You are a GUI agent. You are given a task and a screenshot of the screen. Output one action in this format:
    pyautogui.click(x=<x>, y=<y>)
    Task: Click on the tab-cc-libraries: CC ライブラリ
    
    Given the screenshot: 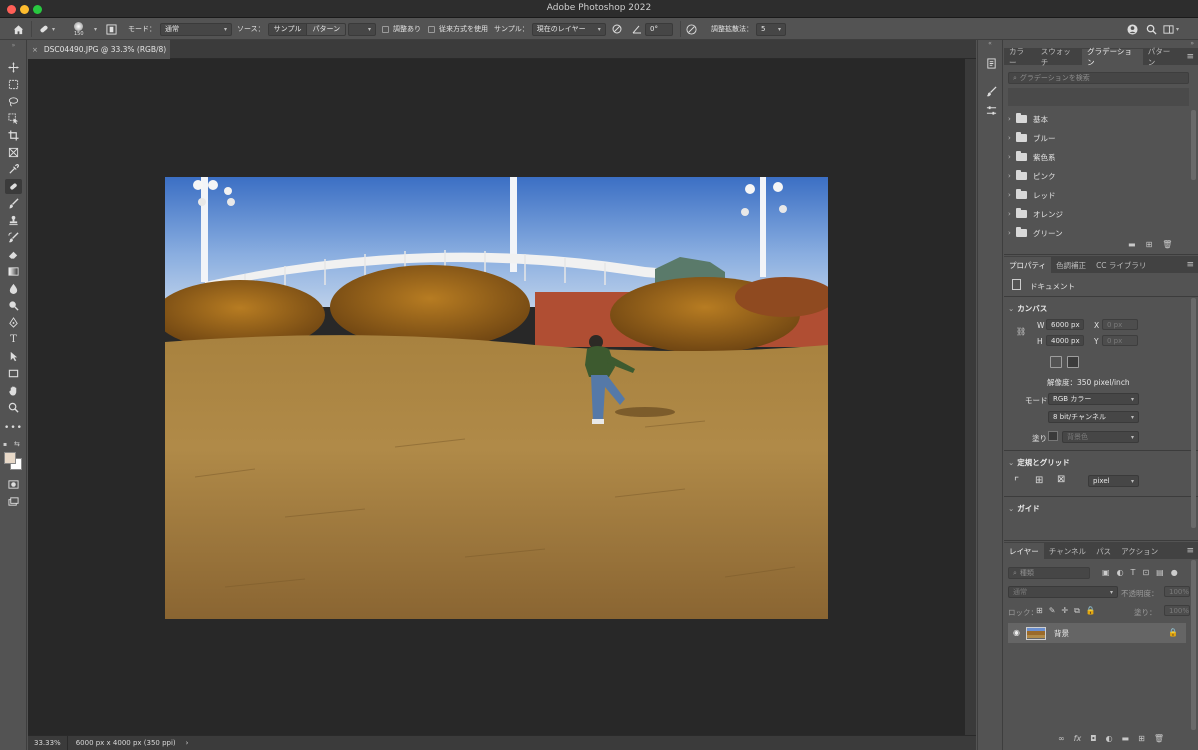 What is the action you would take?
    pyautogui.click(x=1121, y=265)
    